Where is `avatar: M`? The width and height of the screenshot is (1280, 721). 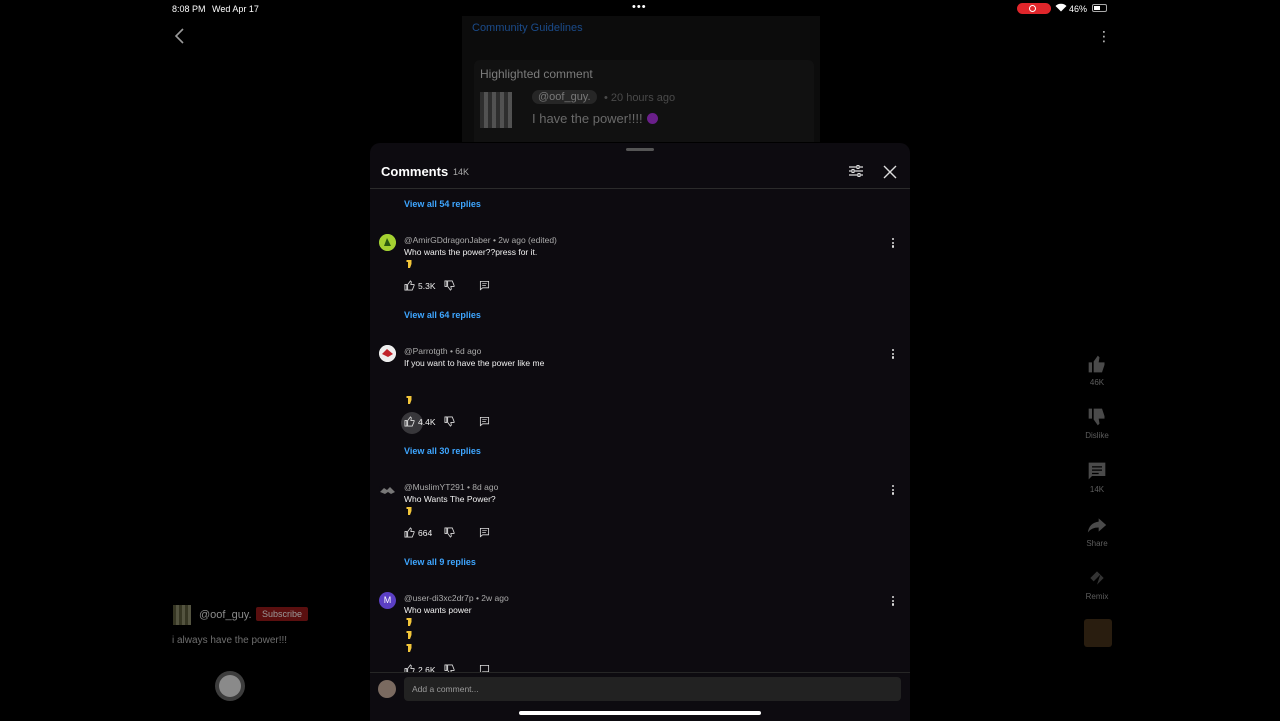
avatar: M is located at coordinates (387, 600).